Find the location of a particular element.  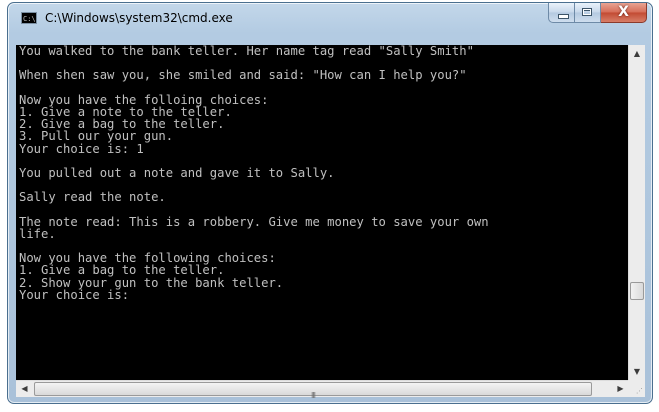

resize-grip-icon: ⋰ is located at coordinates (639, 391).